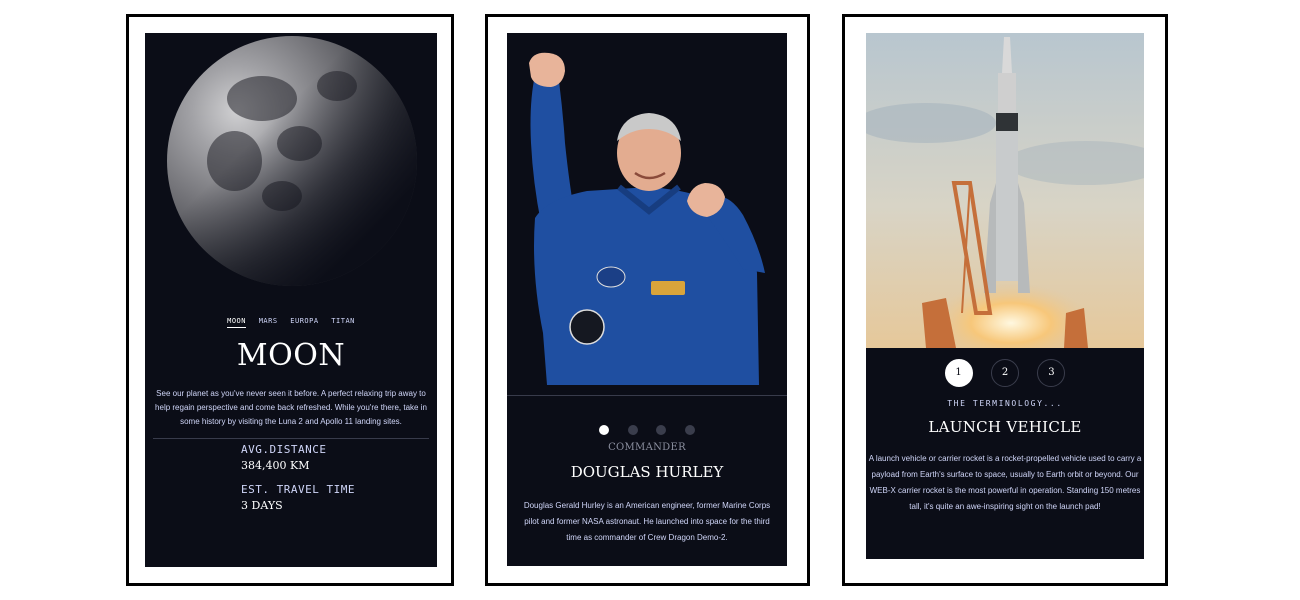 The image size is (1300, 600). What do you see at coordinates (343, 322) in the screenshot?
I see `tab-titan: TITAN` at bounding box center [343, 322].